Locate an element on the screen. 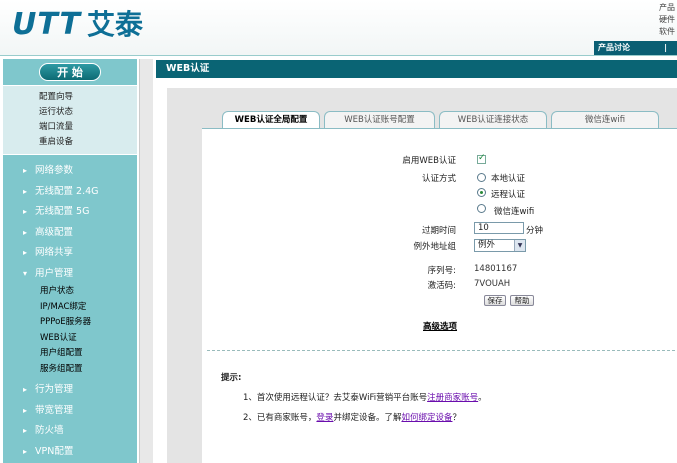  tab-account-config: WEB认证账号配置 is located at coordinates (379, 119).